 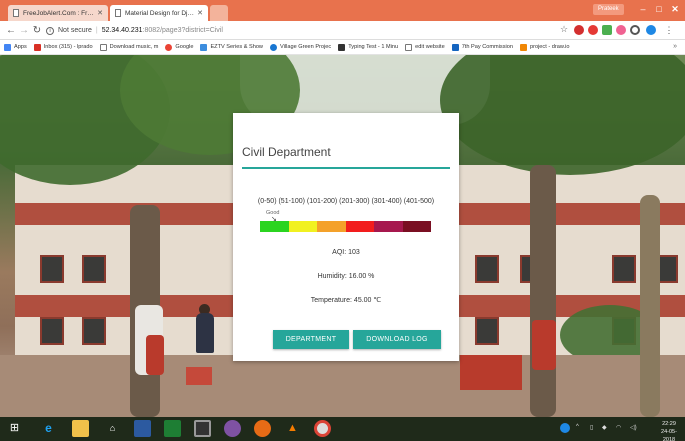 I want to click on tab-material-design: Material Design for Djang ✕, so click(x=159, y=13).